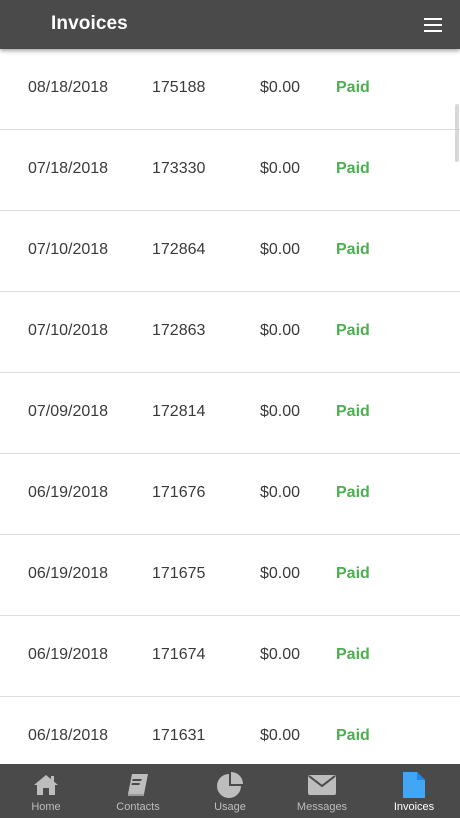 Image resolution: width=460 pixels, height=818 pixels. I want to click on tab-label: Usage, so click(230, 807).